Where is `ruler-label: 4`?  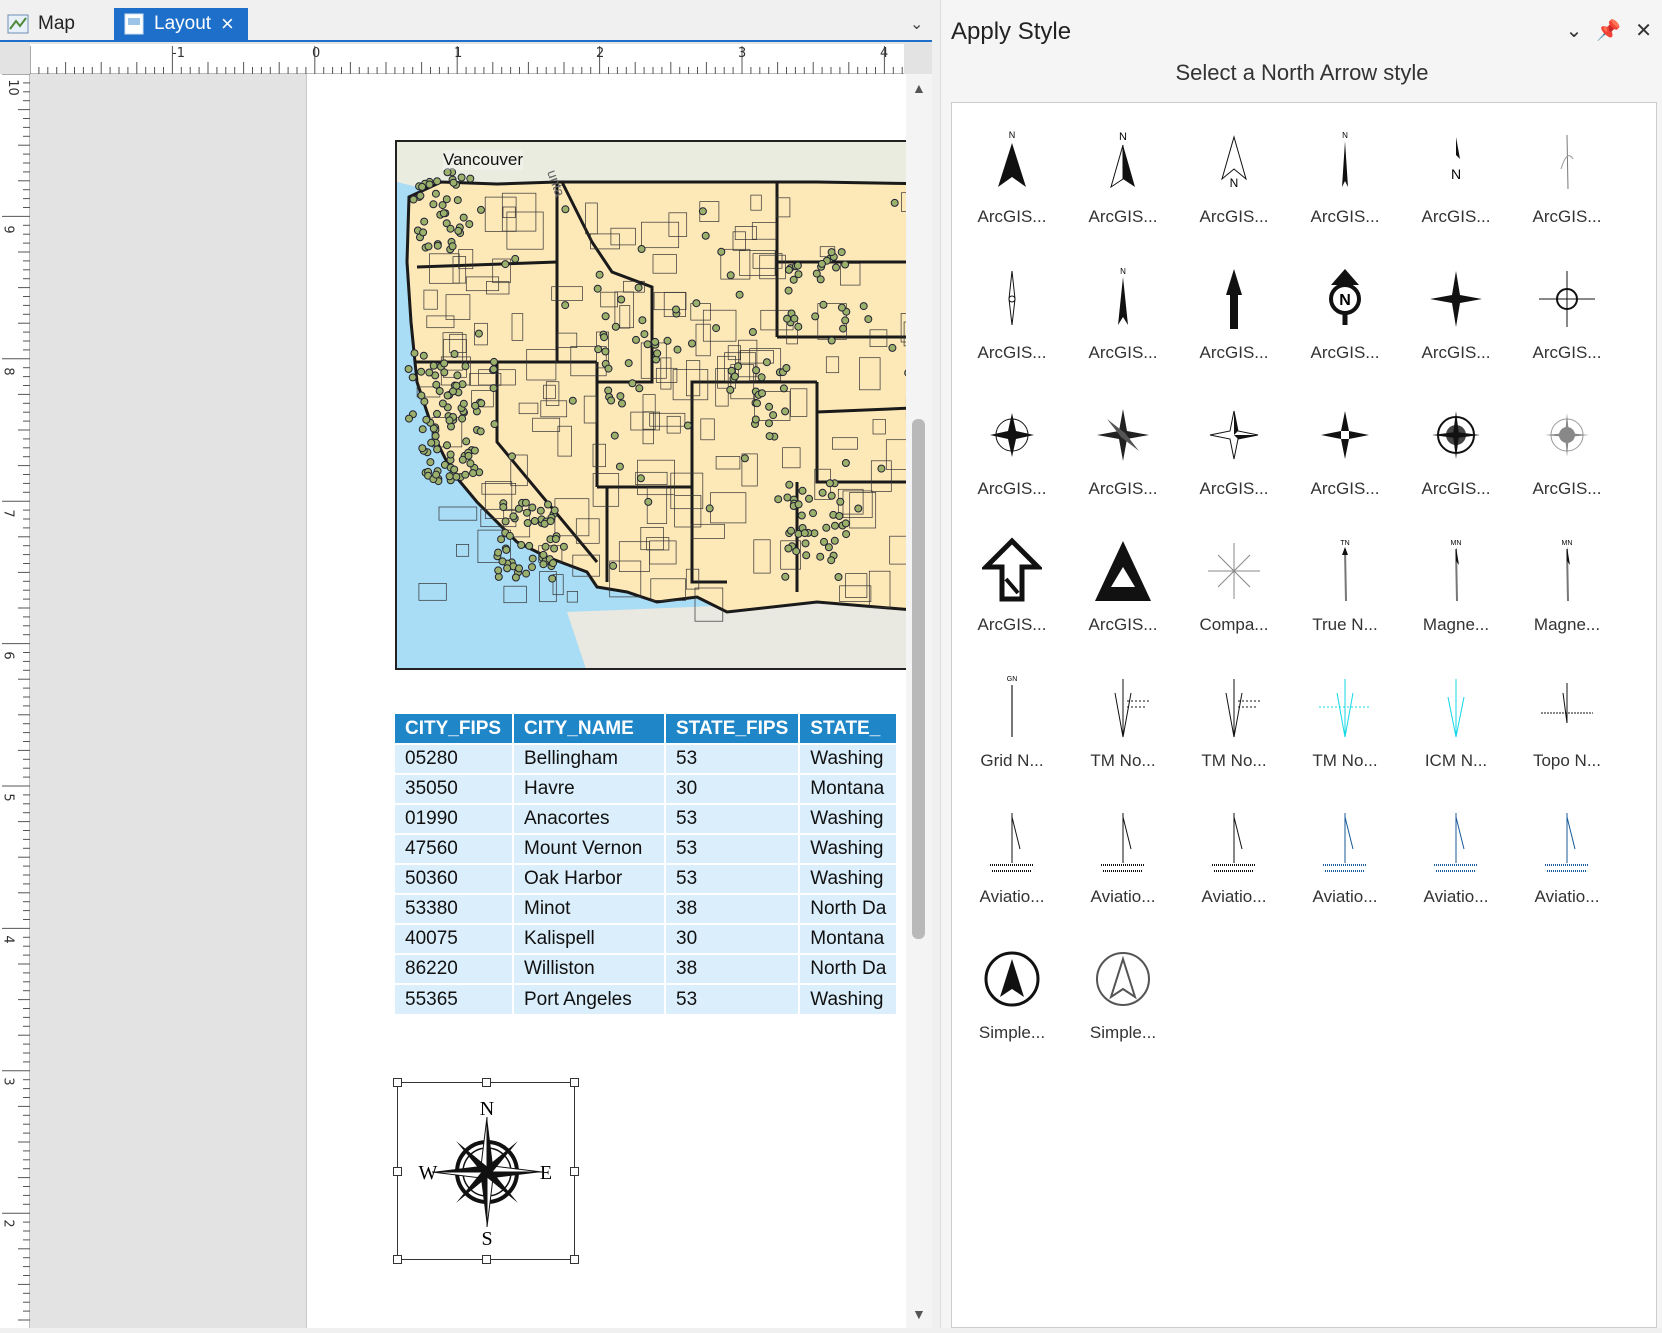 ruler-label: 4 is located at coordinates (8, 939).